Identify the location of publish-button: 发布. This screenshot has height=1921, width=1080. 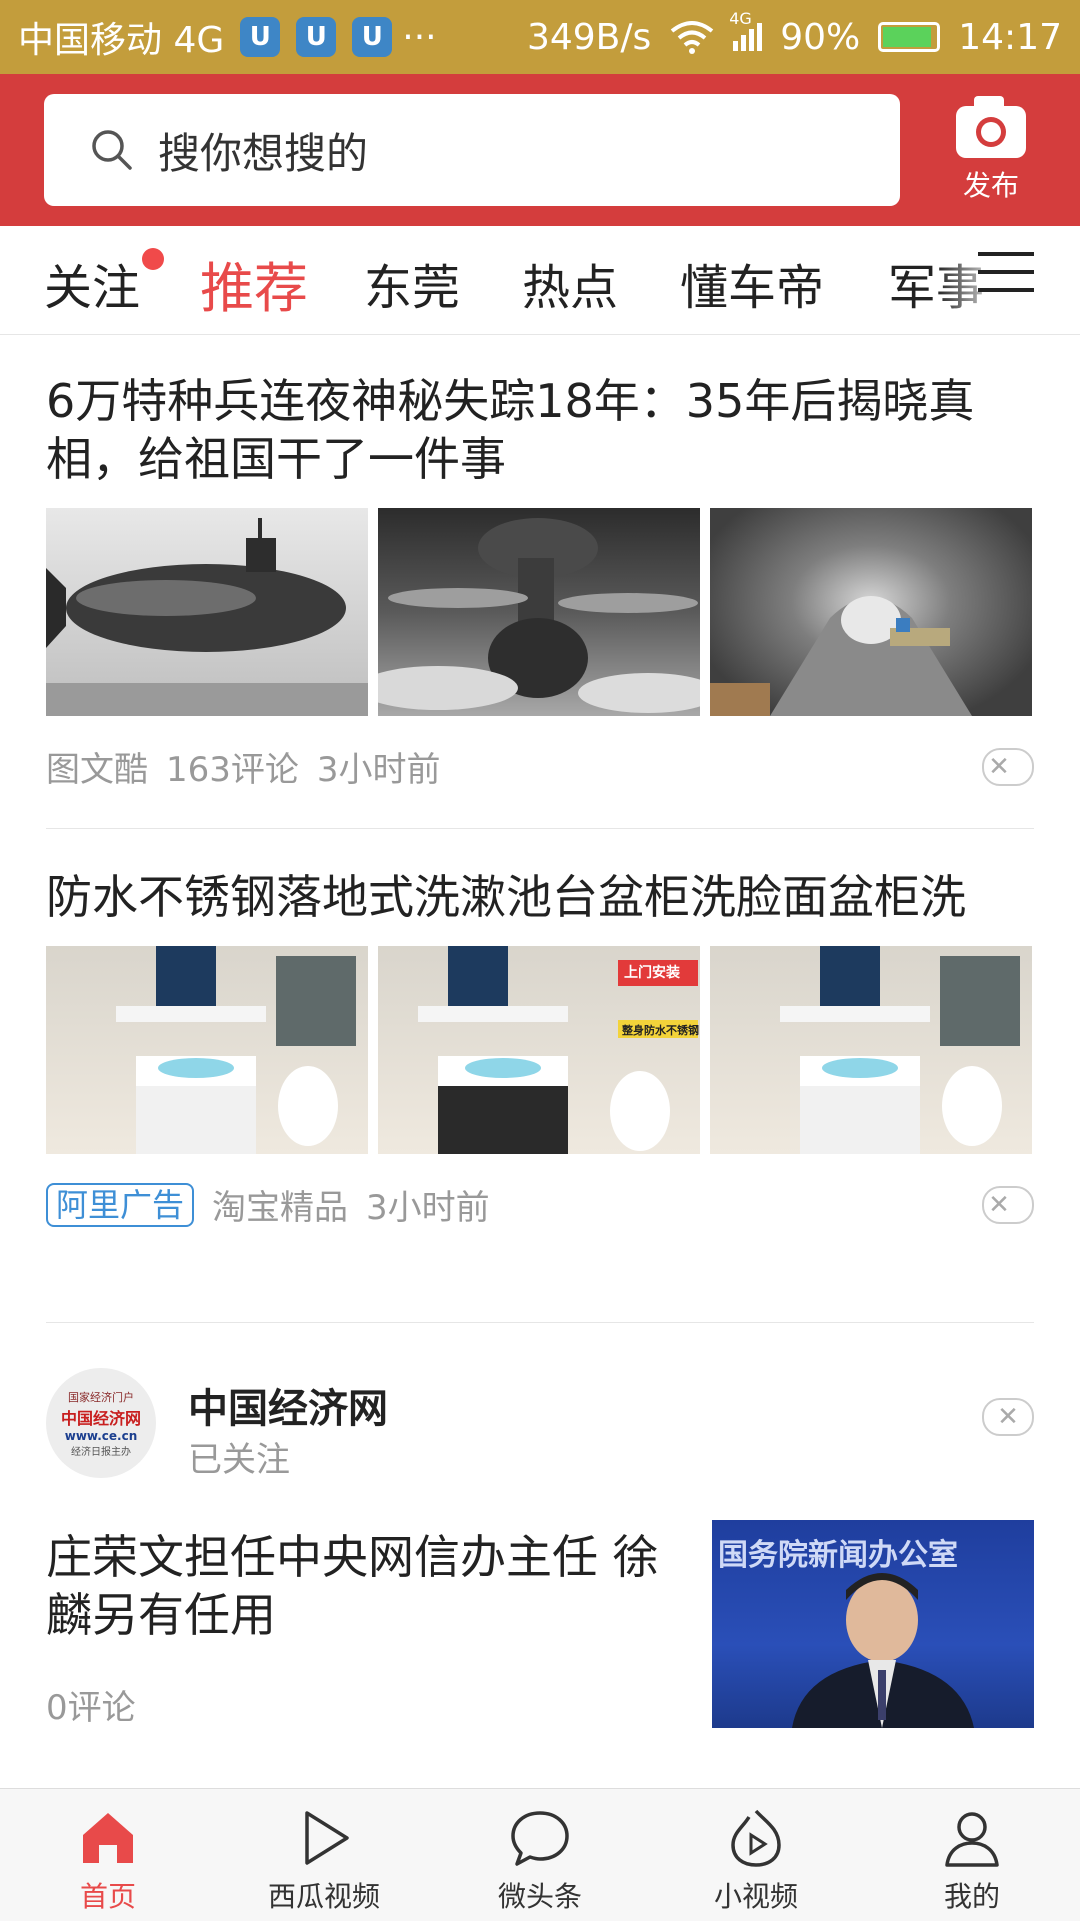
(991, 154).